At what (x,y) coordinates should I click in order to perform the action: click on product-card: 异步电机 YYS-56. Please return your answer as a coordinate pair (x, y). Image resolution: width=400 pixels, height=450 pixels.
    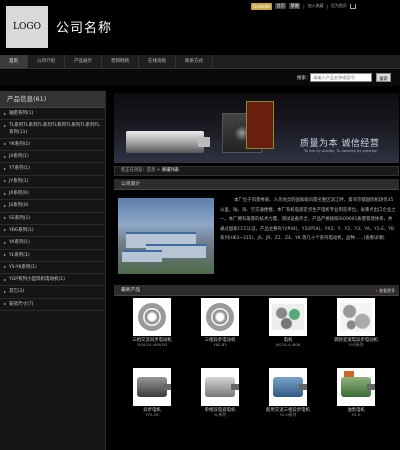
    Looking at the image, I should click on (152, 393).